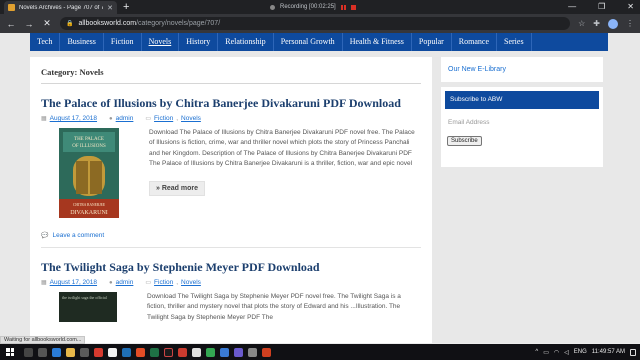  I want to click on windows-taskbar: ^ ▭ ◠ ◁ ENG 11:49:57 AM, so click(320, 352).